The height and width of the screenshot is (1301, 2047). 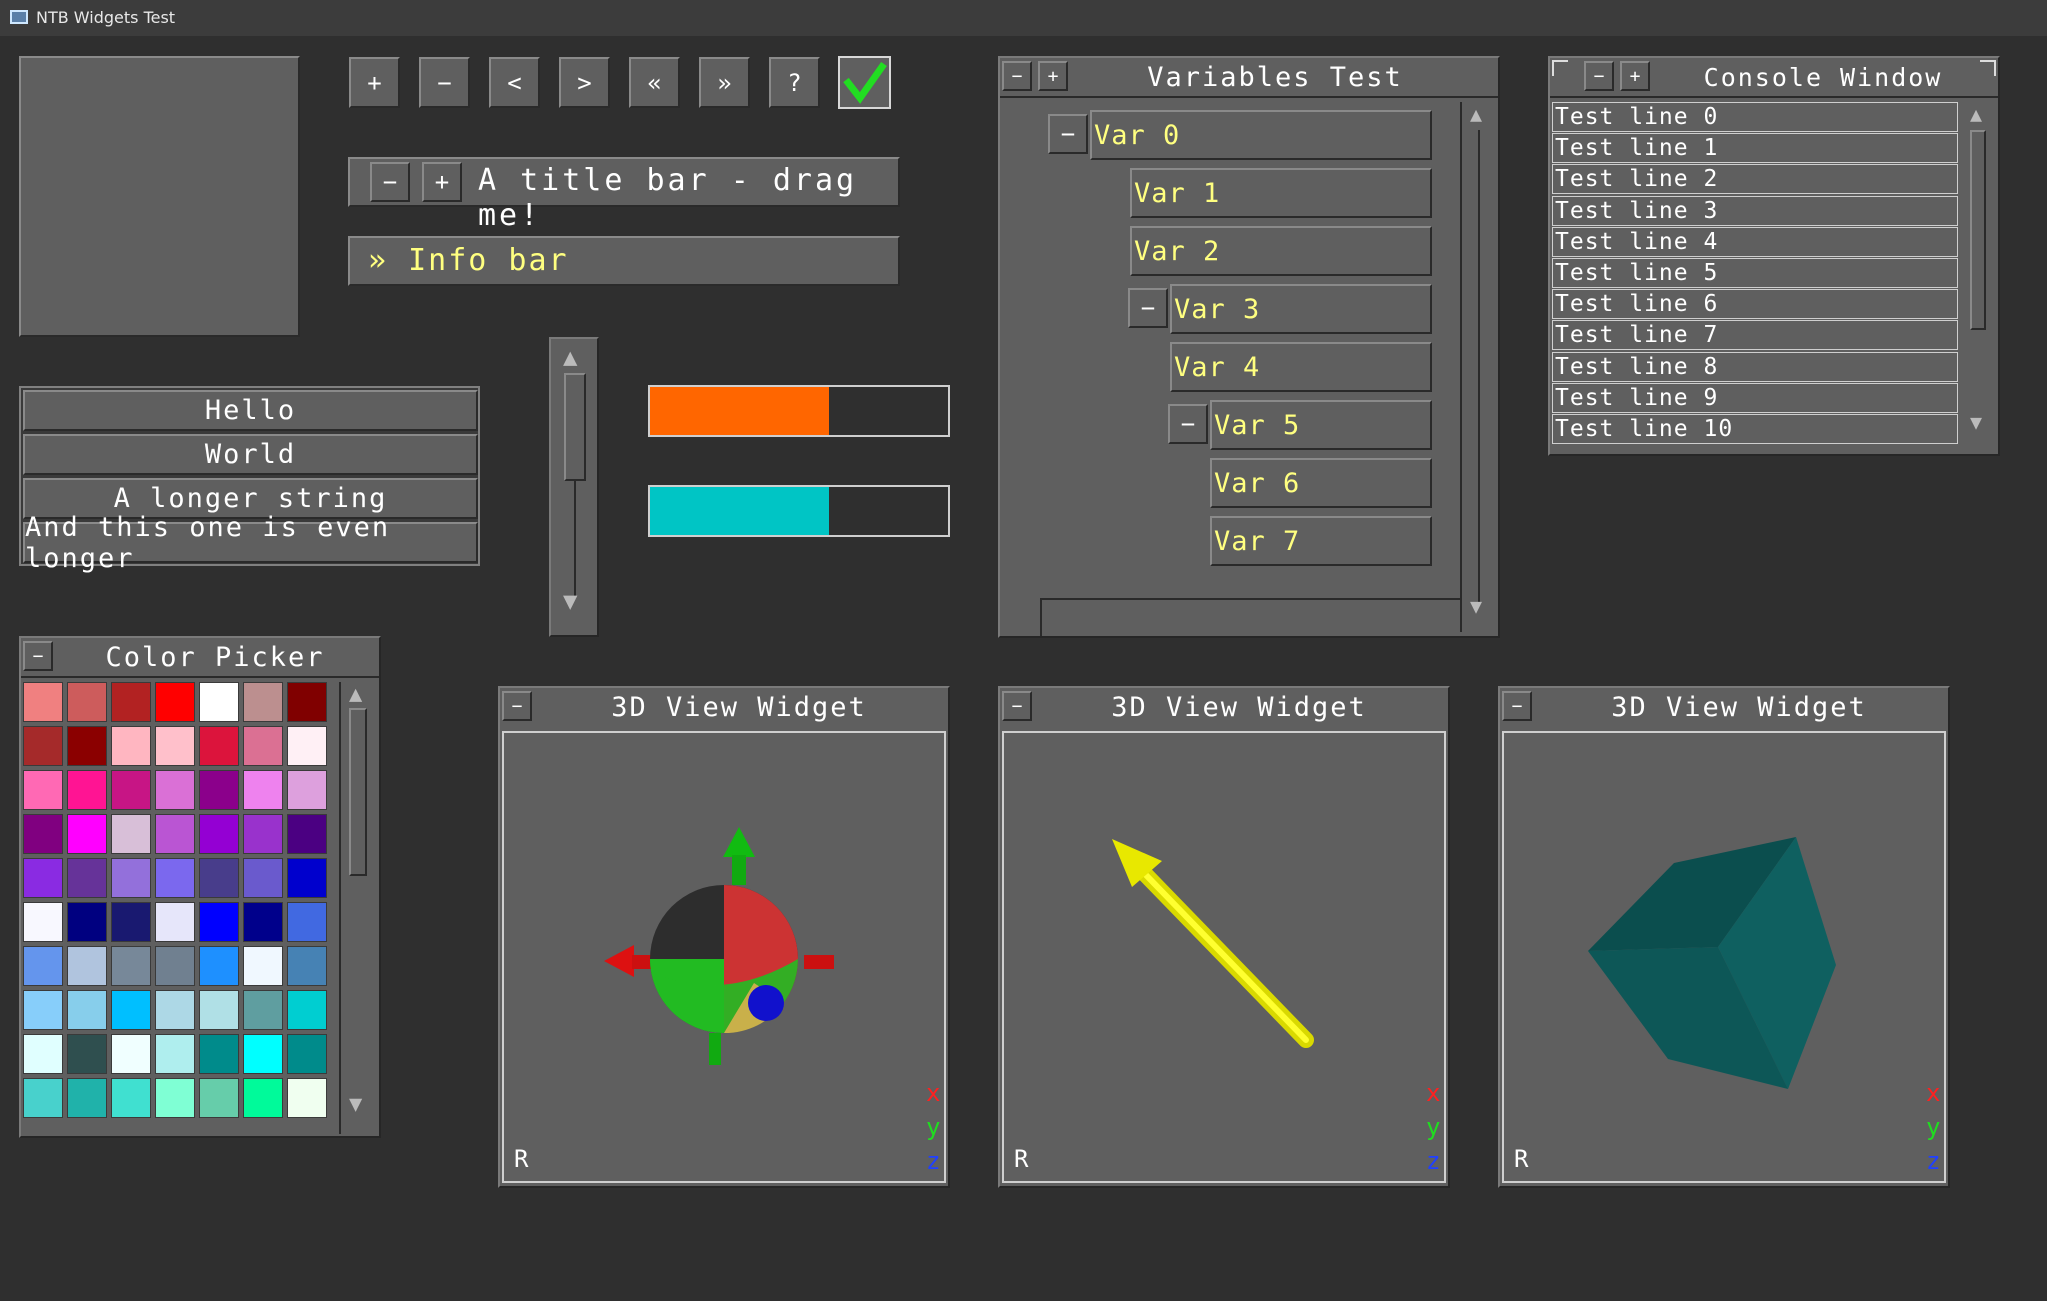 What do you see at coordinates (1321, 483) in the screenshot?
I see `variable-row: Var 6` at bounding box center [1321, 483].